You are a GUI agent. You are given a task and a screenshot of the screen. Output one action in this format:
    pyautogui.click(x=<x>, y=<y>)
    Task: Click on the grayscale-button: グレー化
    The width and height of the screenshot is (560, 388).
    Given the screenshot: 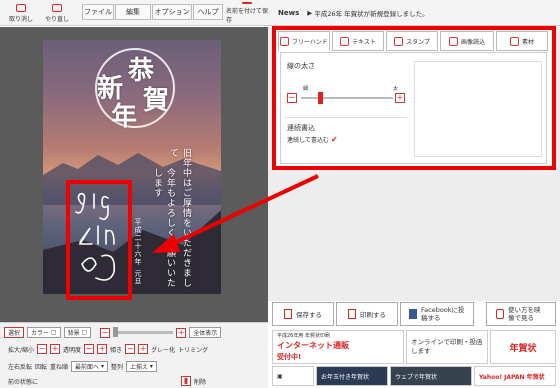 What is the action you would take?
    pyautogui.click(x=163, y=349)
    